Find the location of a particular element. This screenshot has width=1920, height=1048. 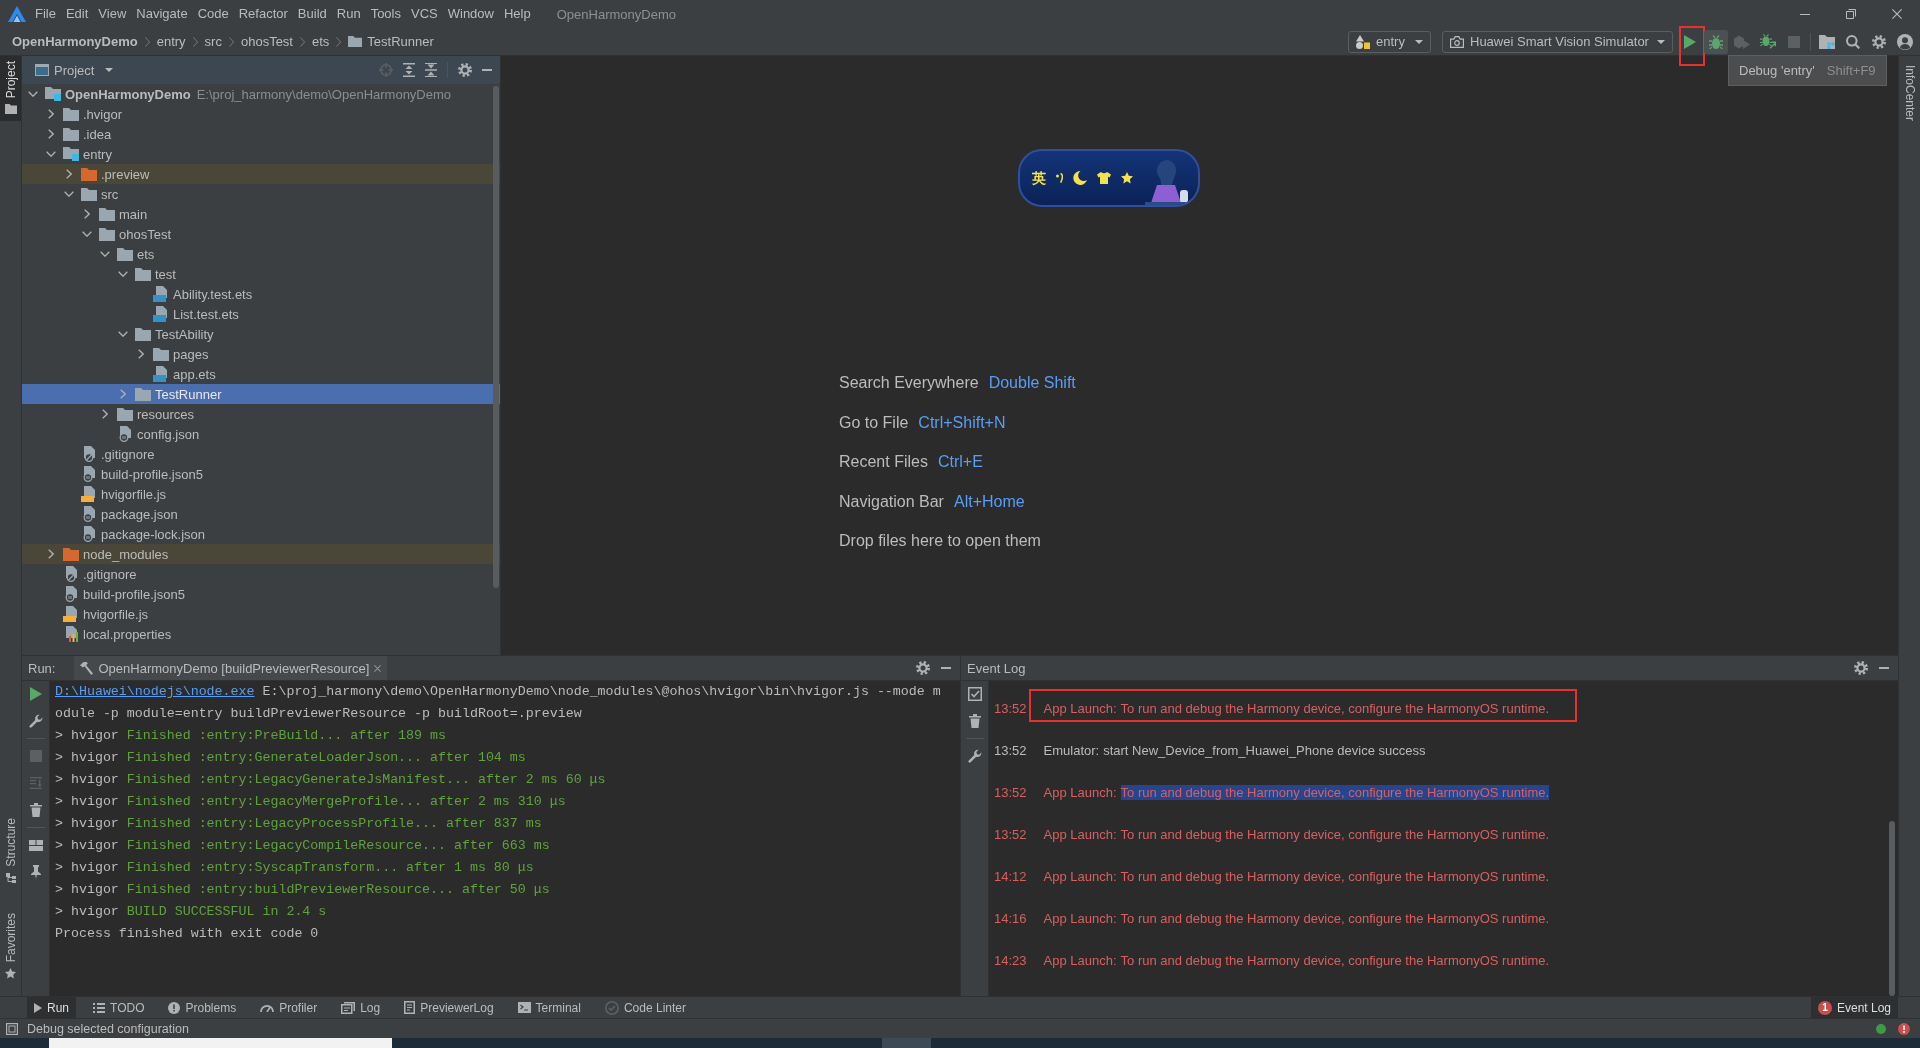

tree-item: main is located at coordinates (261, 214).